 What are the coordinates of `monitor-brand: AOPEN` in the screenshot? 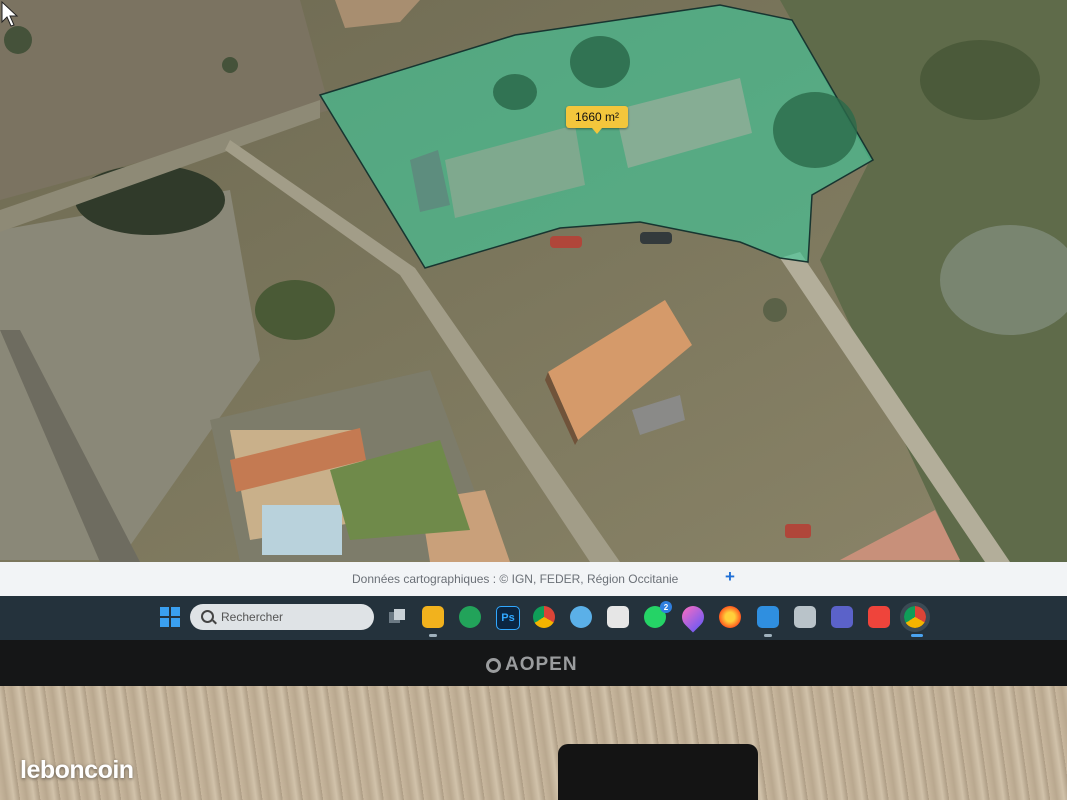 It's located at (532, 665).